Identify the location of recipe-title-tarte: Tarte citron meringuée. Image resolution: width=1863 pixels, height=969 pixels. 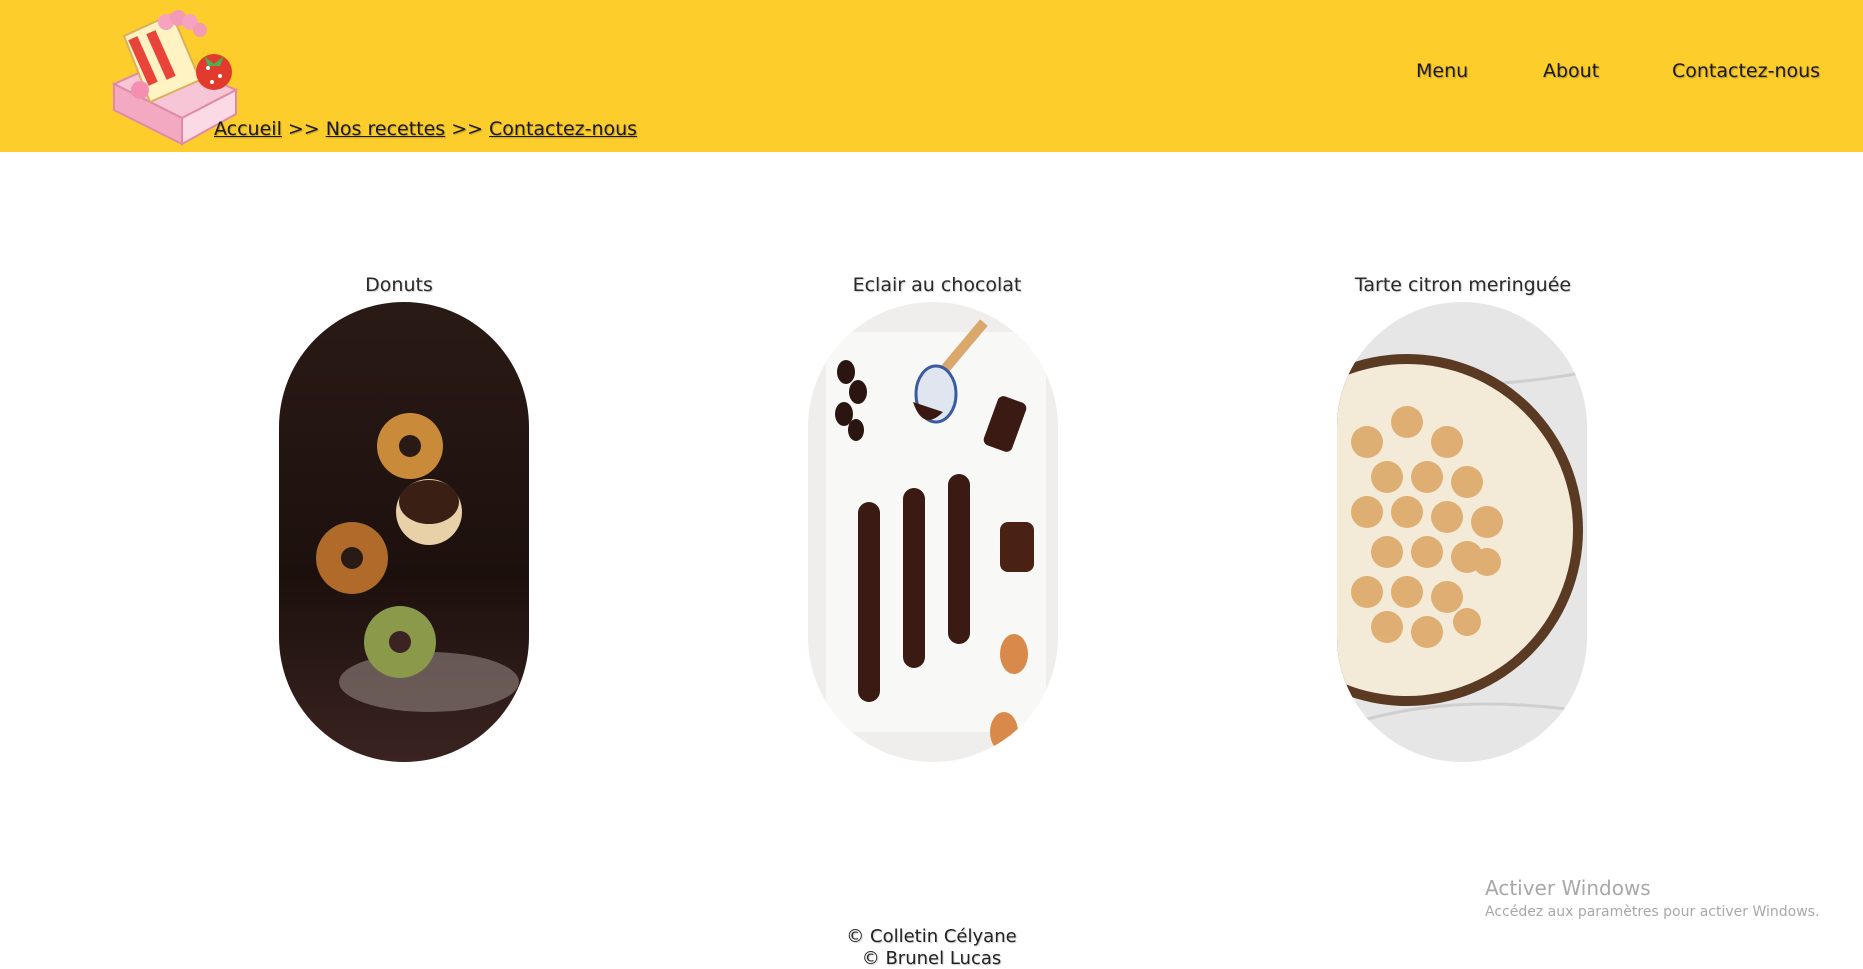
(1463, 285).